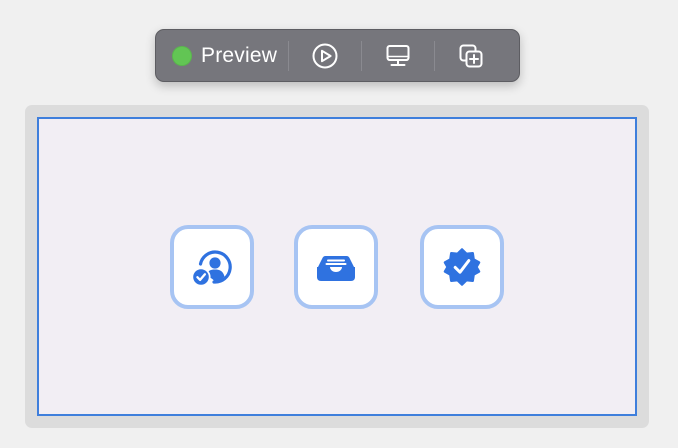  Describe the element at coordinates (182, 55) in the screenshot. I see `live-status-indicator` at that location.